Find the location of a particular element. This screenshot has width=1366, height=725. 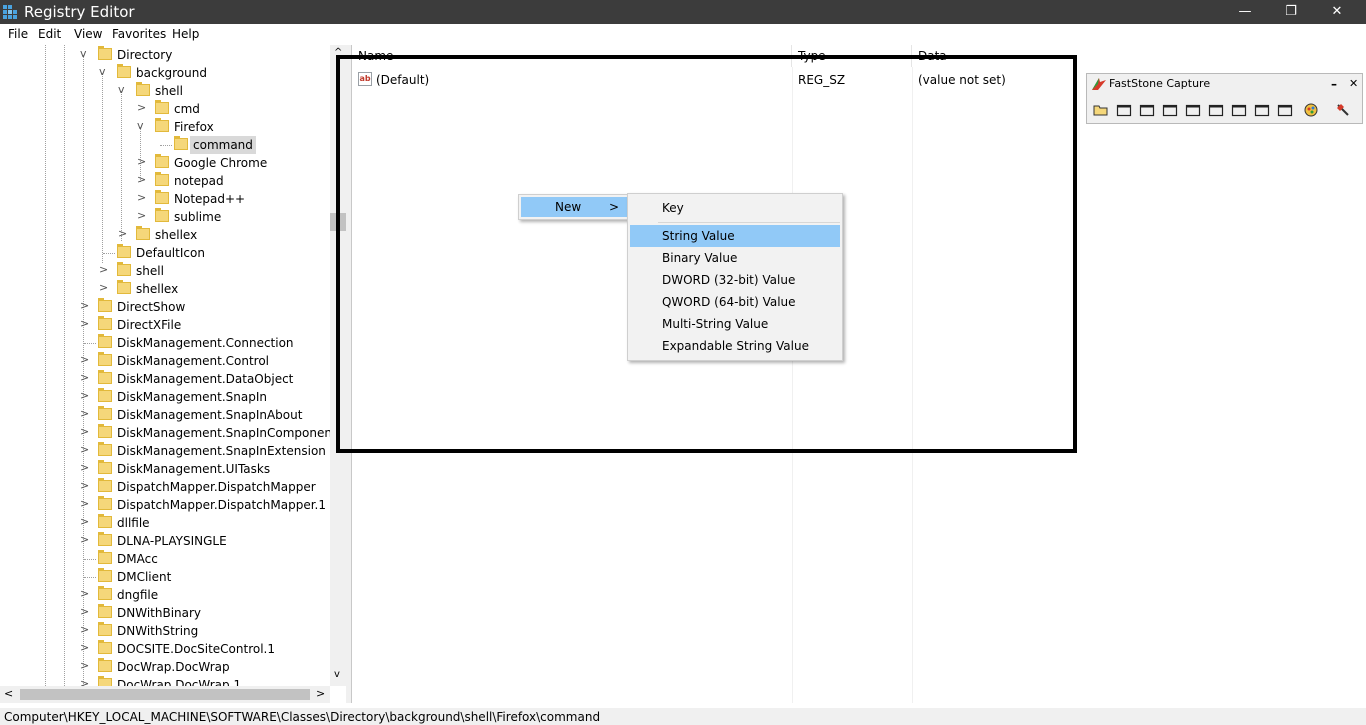

settings-icon is located at coordinates (1343, 110).